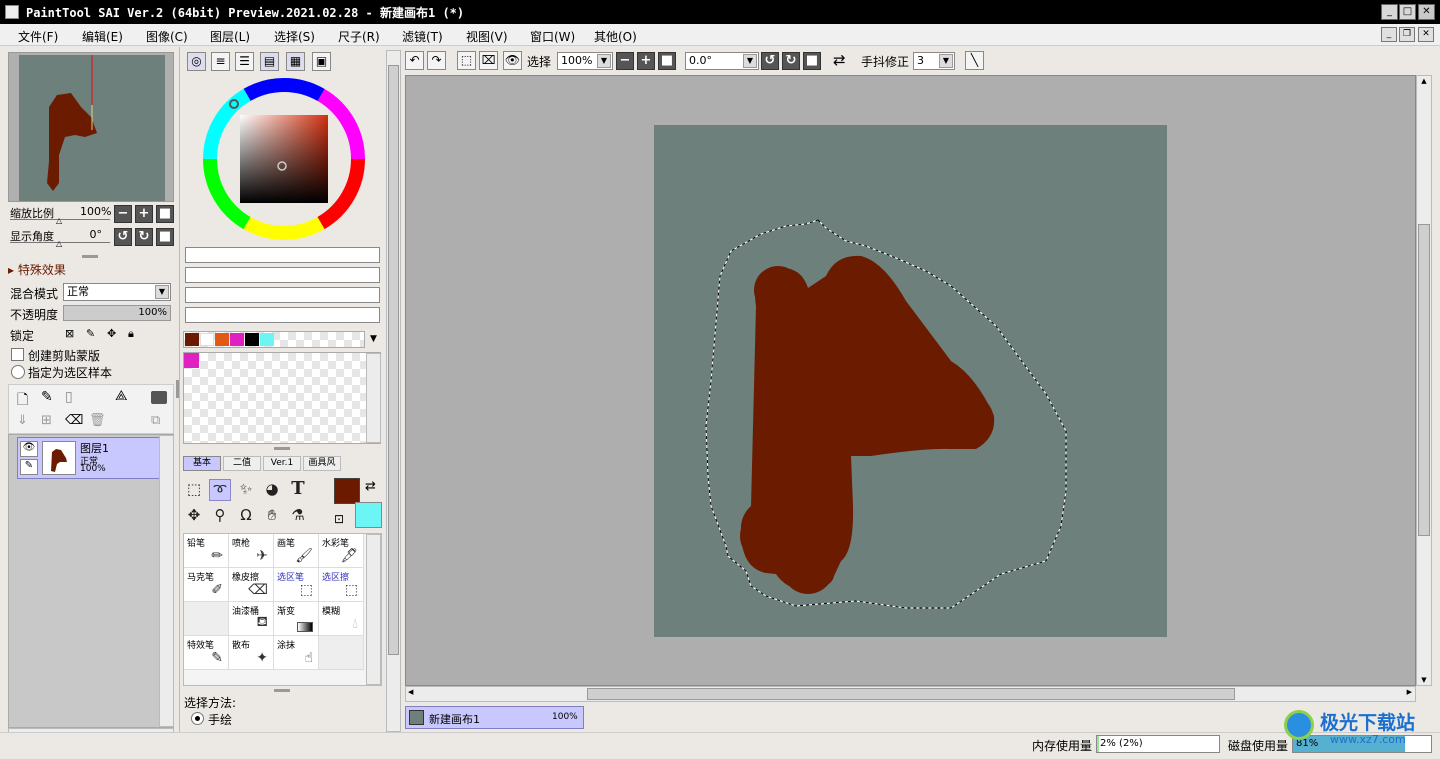  I want to click on angle-select: 0.0° ▼, so click(722, 61).